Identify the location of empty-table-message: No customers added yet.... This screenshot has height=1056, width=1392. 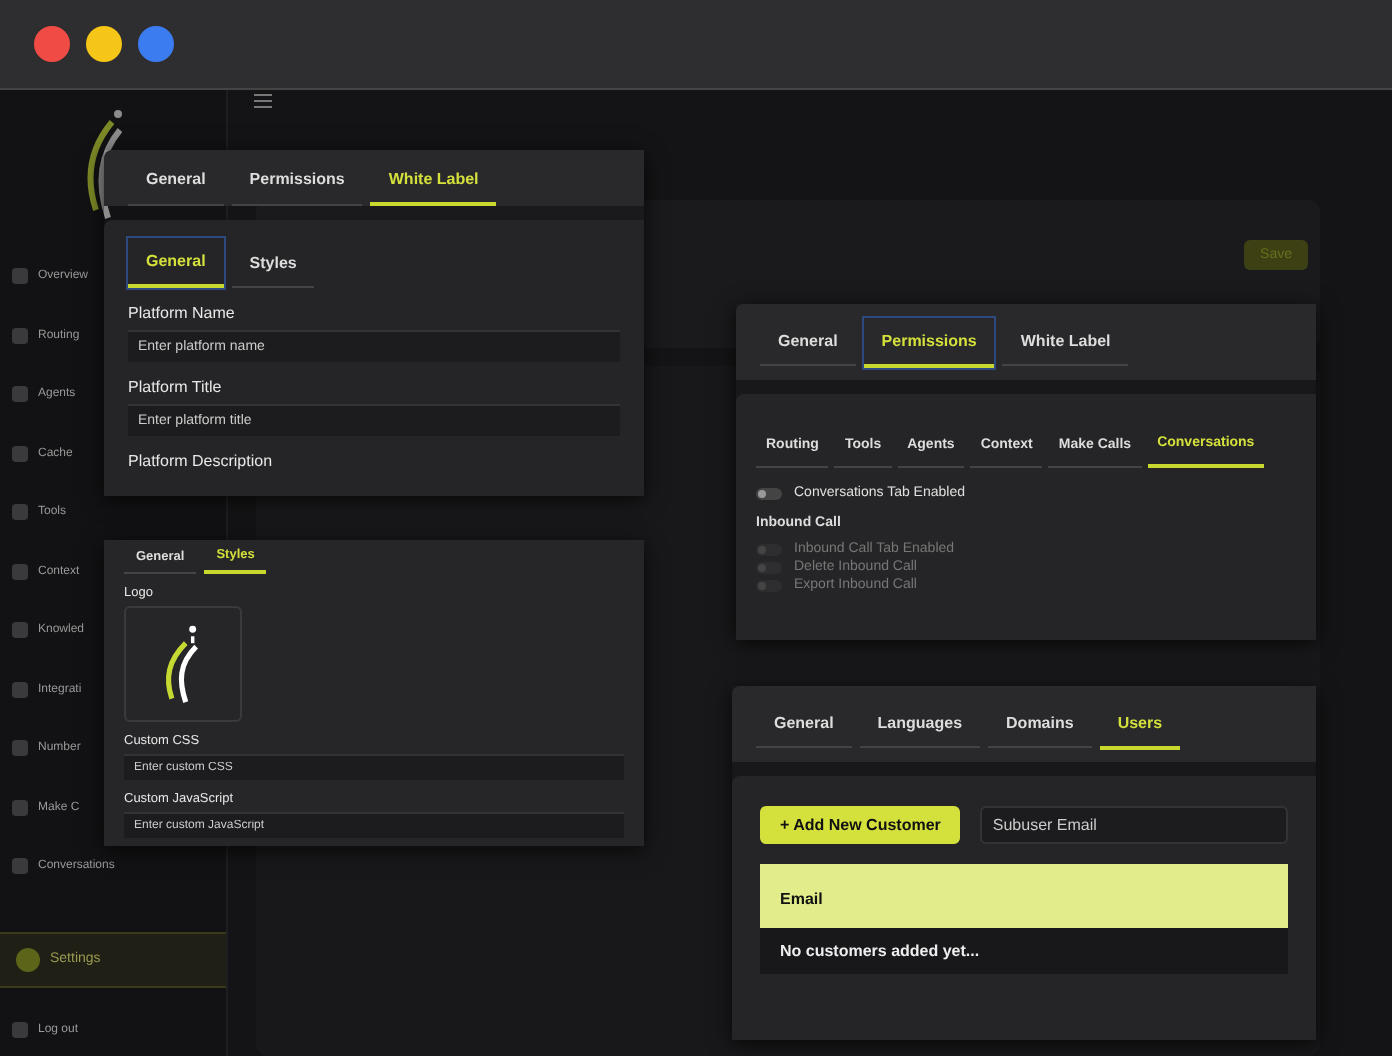
(1024, 951).